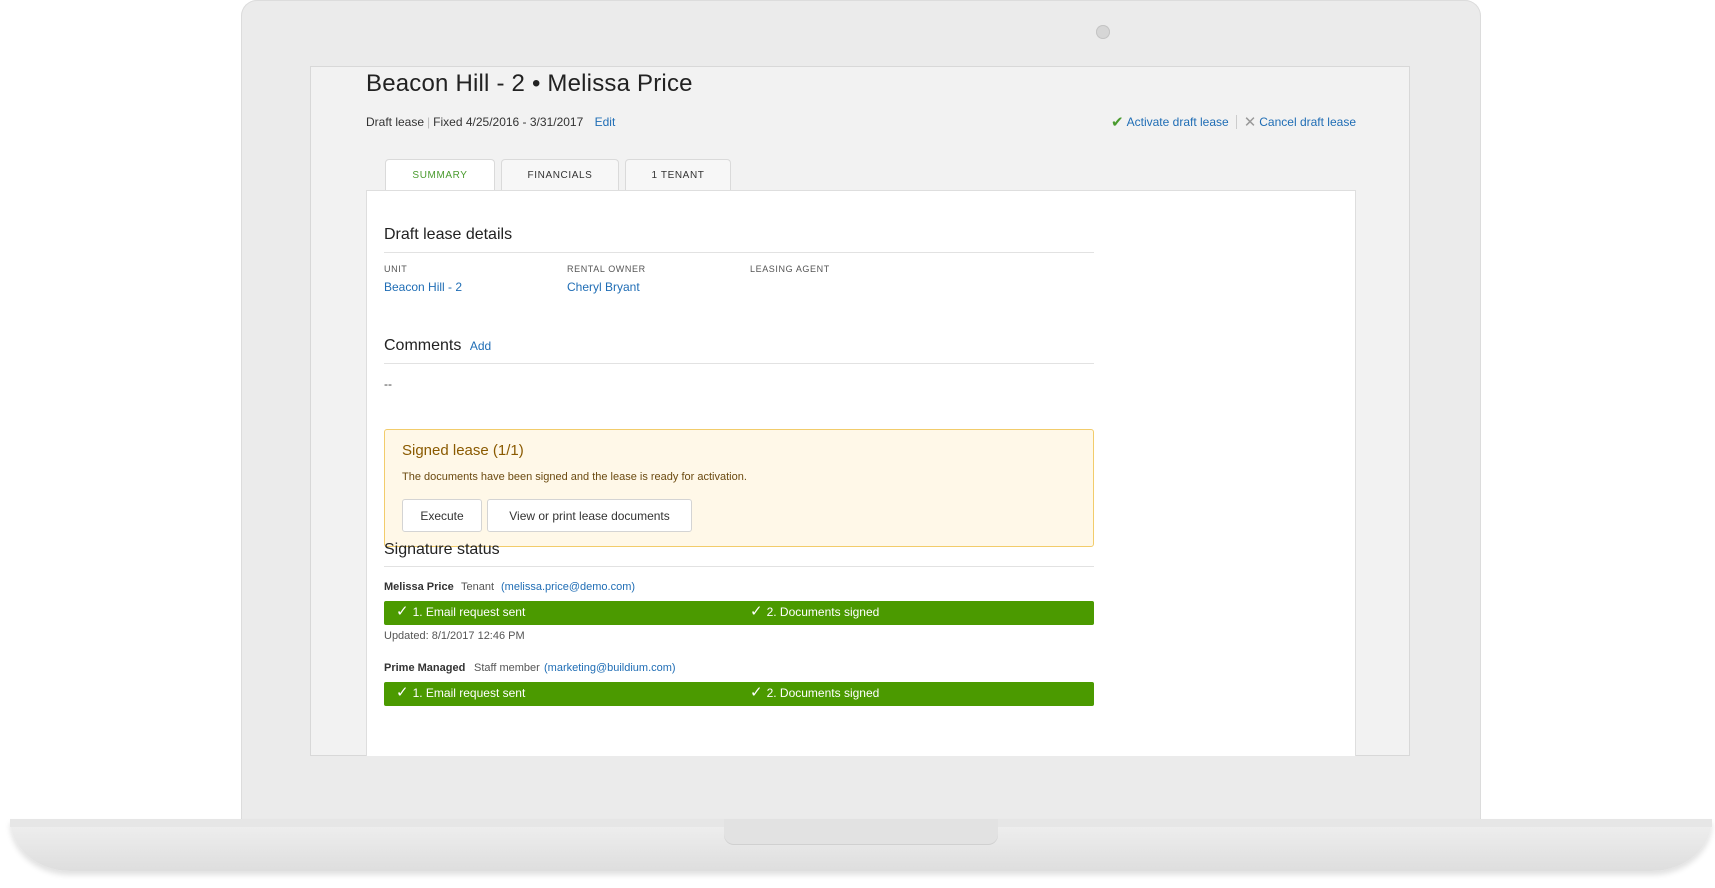 The width and height of the screenshot is (1715, 888). Describe the element at coordinates (507, 668) in the screenshot. I see `signer-role: Staff member` at that location.